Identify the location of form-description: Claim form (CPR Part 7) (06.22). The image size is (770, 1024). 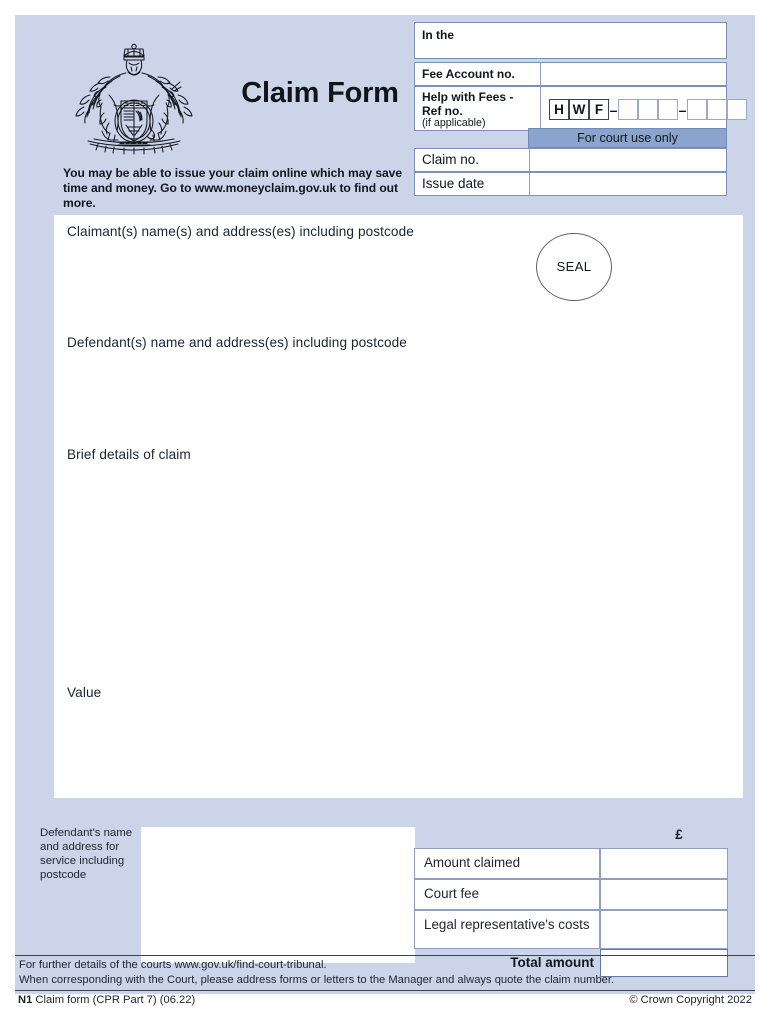
(115, 1000).